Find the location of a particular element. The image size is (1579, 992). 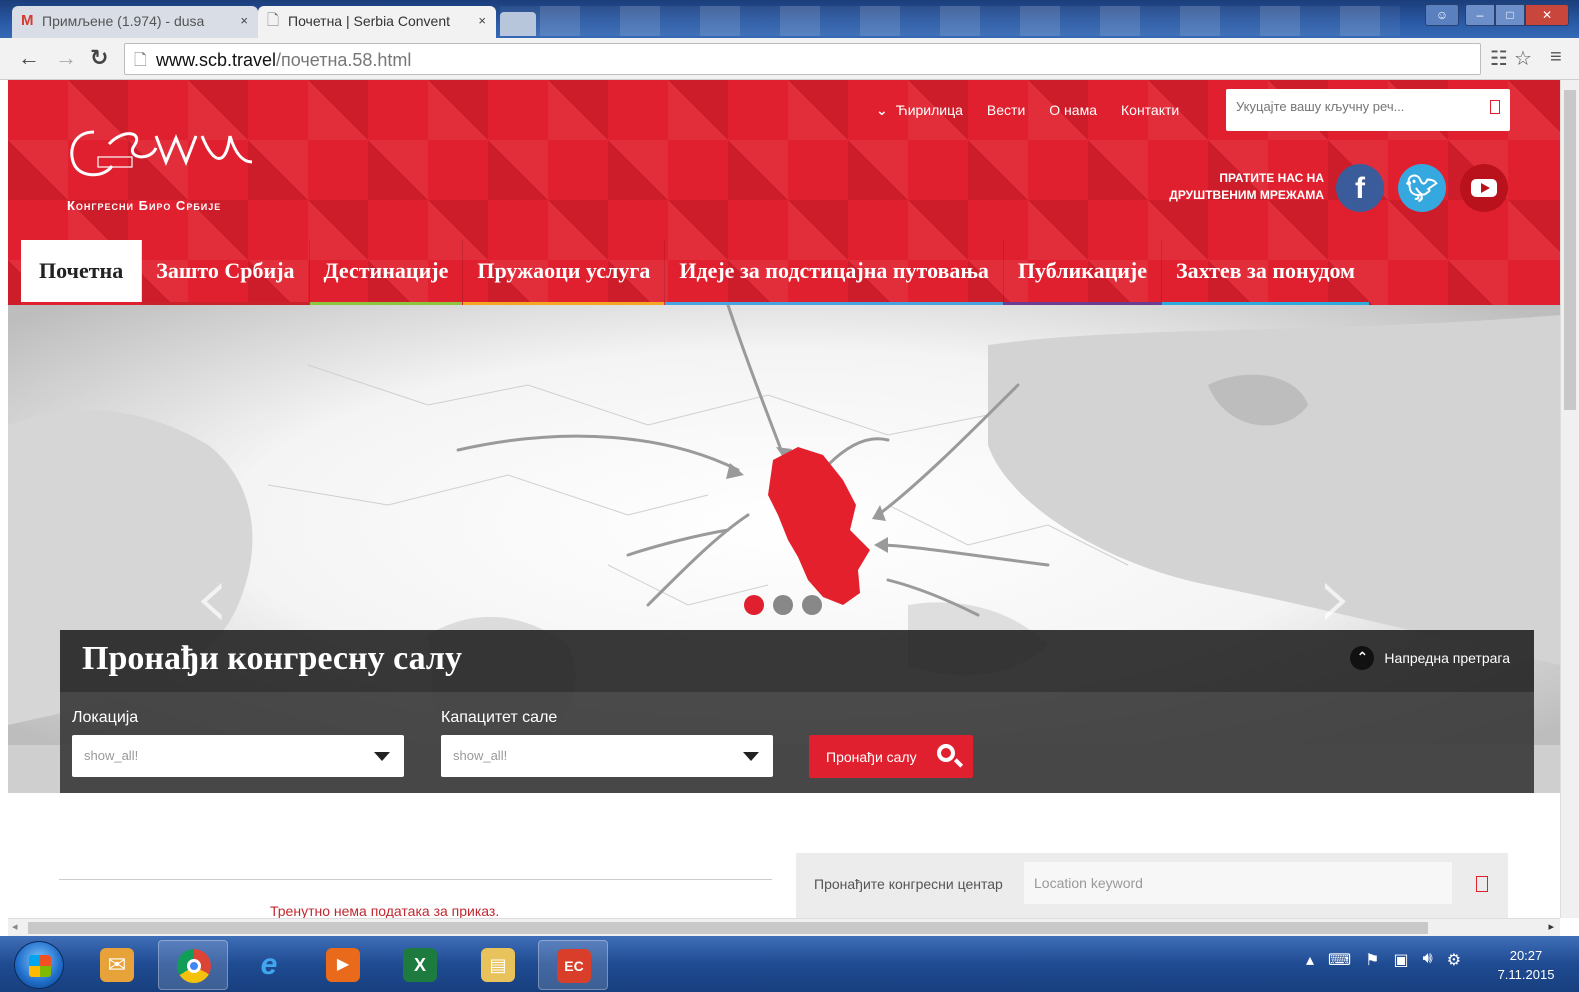

youtube-play-icon is located at coordinates (1484, 188).